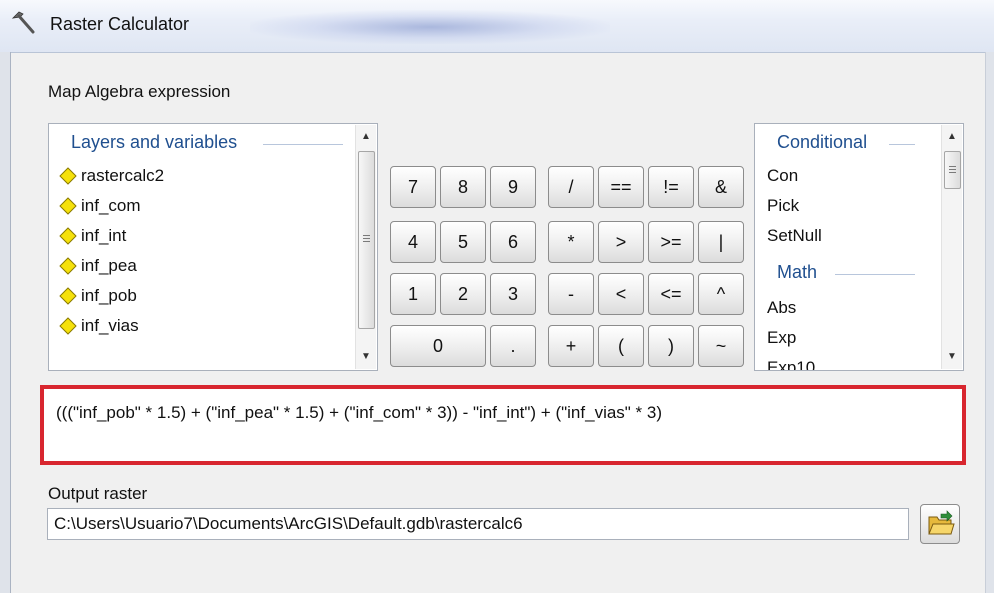 Image resolution: width=994 pixels, height=593 pixels. Describe the element at coordinates (671, 242) in the screenshot. I see `key-greater-equal: >=` at that location.